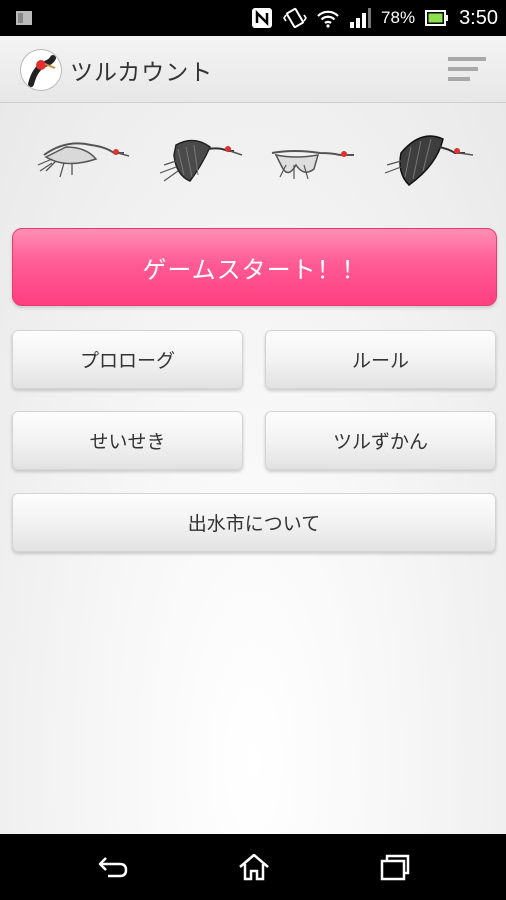 This screenshot has width=506, height=900. What do you see at coordinates (395, 867) in the screenshot?
I see `recents-icon` at bounding box center [395, 867].